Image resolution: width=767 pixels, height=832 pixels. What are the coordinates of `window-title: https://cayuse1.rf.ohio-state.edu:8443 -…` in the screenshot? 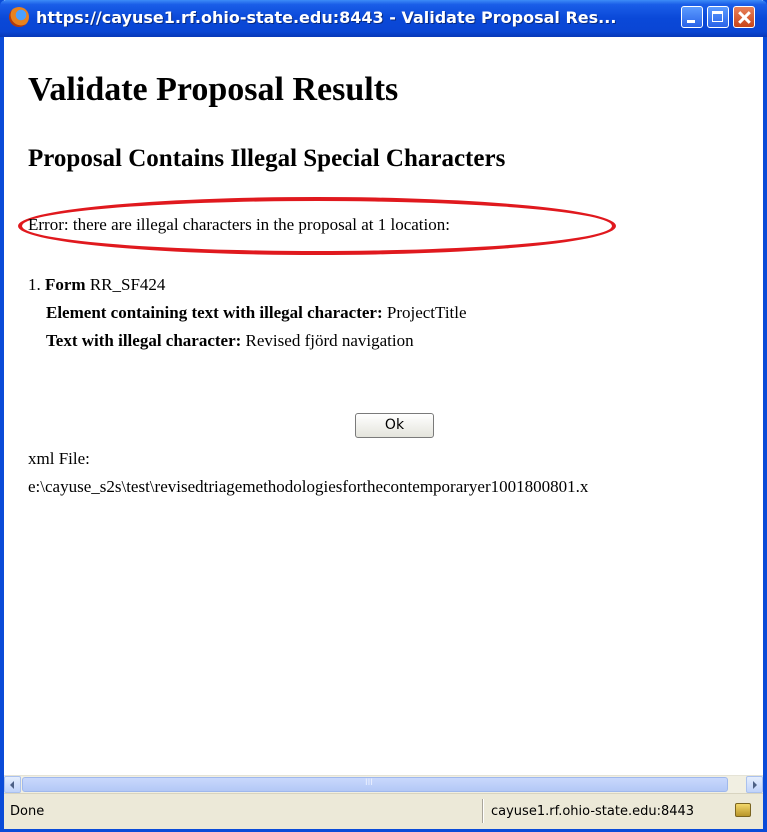 It's located at (326, 17).